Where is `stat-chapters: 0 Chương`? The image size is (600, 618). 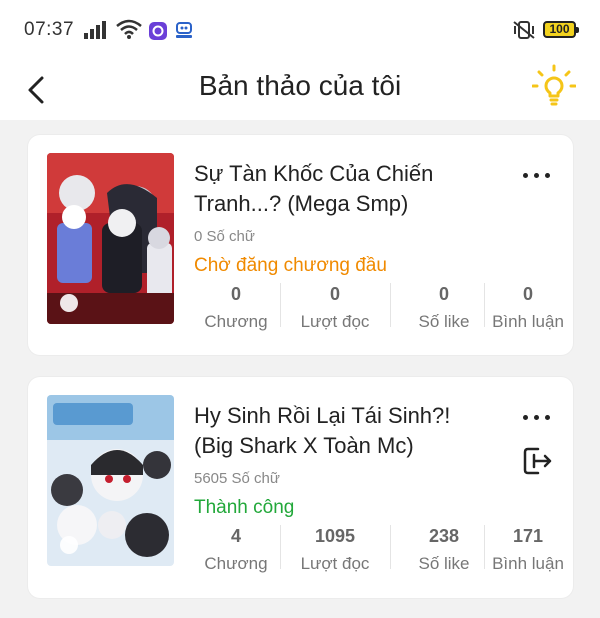
stat-chapters: 0 Chương is located at coordinates (236, 306).